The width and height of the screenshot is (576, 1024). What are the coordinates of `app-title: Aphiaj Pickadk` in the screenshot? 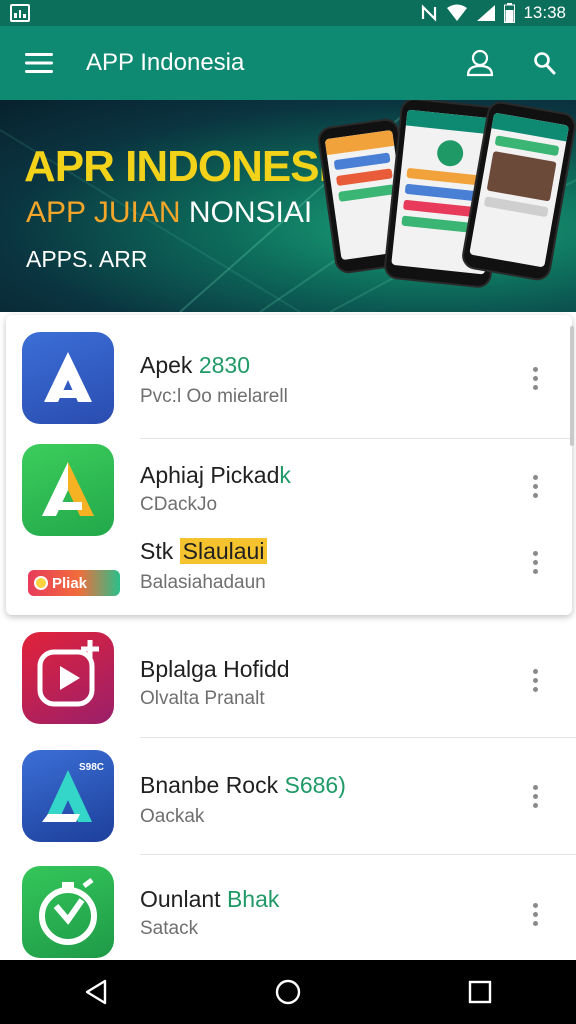 It's located at (215, 475).